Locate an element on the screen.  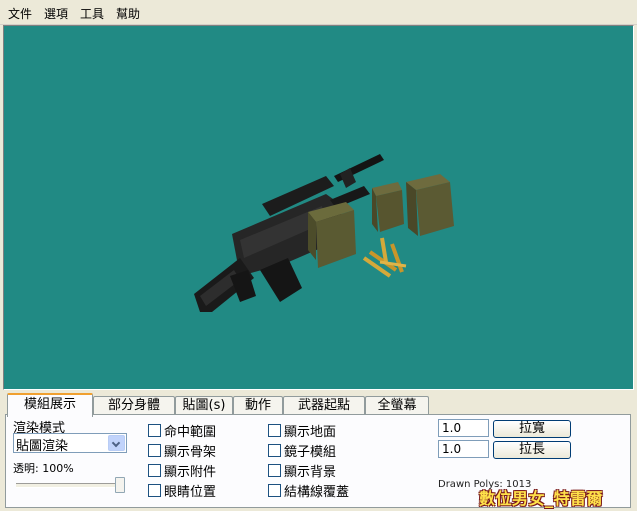
checkbox-attachments-label: 顯示附件 is located at coordinates (190, 472).